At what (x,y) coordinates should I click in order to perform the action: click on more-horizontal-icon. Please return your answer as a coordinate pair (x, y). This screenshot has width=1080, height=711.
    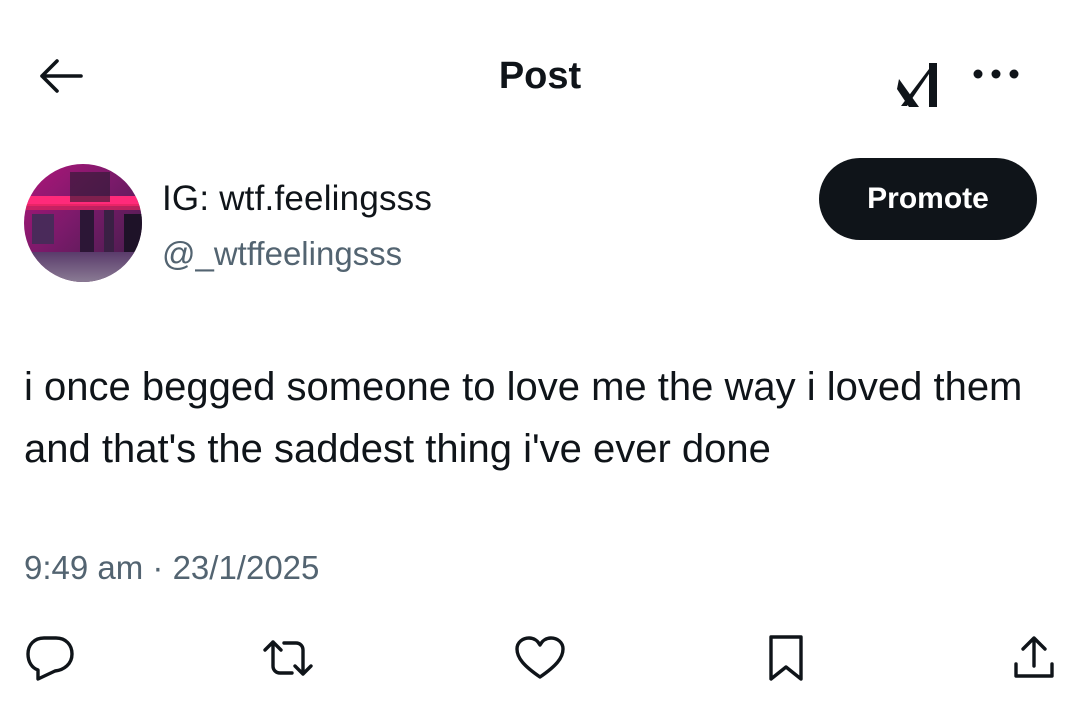
    Looking at the image, I should click on (996, 74).